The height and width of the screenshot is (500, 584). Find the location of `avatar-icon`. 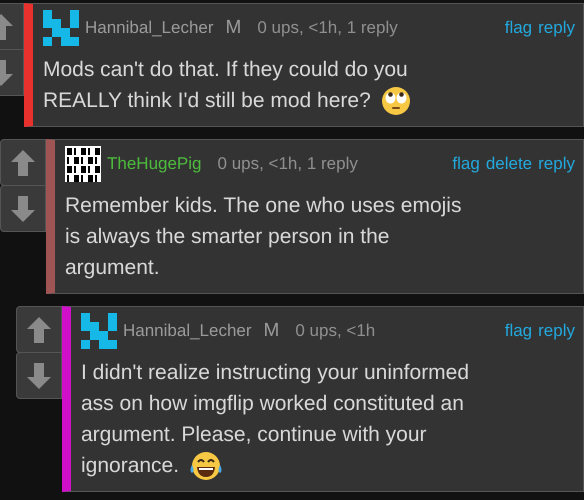

avatar-icon is located at coordinates (83, 164).